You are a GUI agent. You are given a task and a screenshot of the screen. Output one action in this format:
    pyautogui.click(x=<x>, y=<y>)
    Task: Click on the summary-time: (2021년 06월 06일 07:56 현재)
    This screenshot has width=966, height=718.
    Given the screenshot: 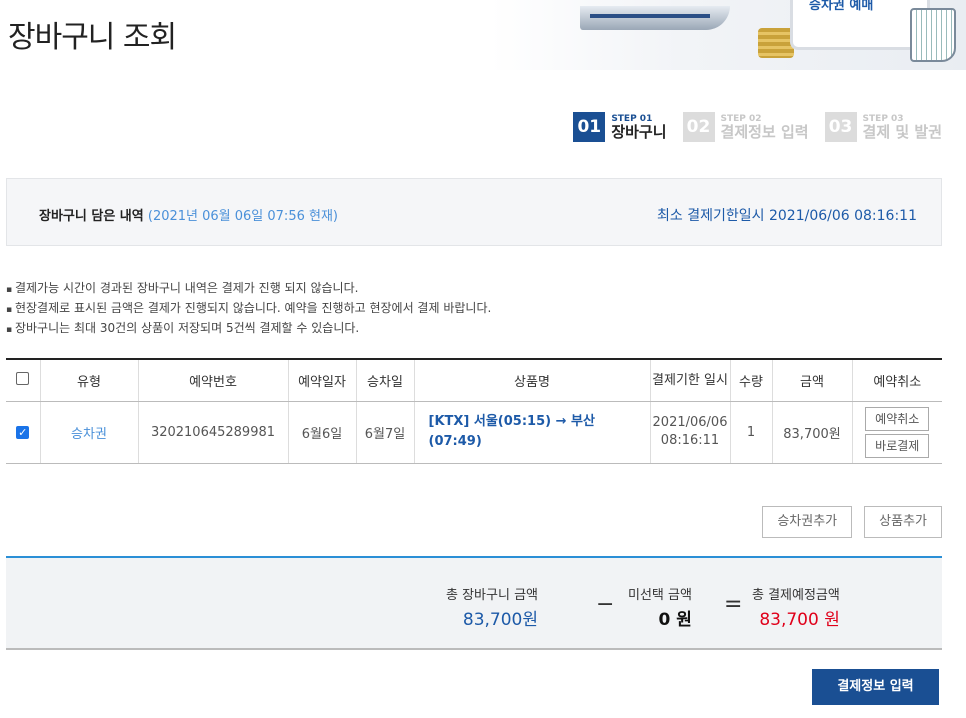 What is the action you would take?
    pyautogui.click(x=242, y=216)
    